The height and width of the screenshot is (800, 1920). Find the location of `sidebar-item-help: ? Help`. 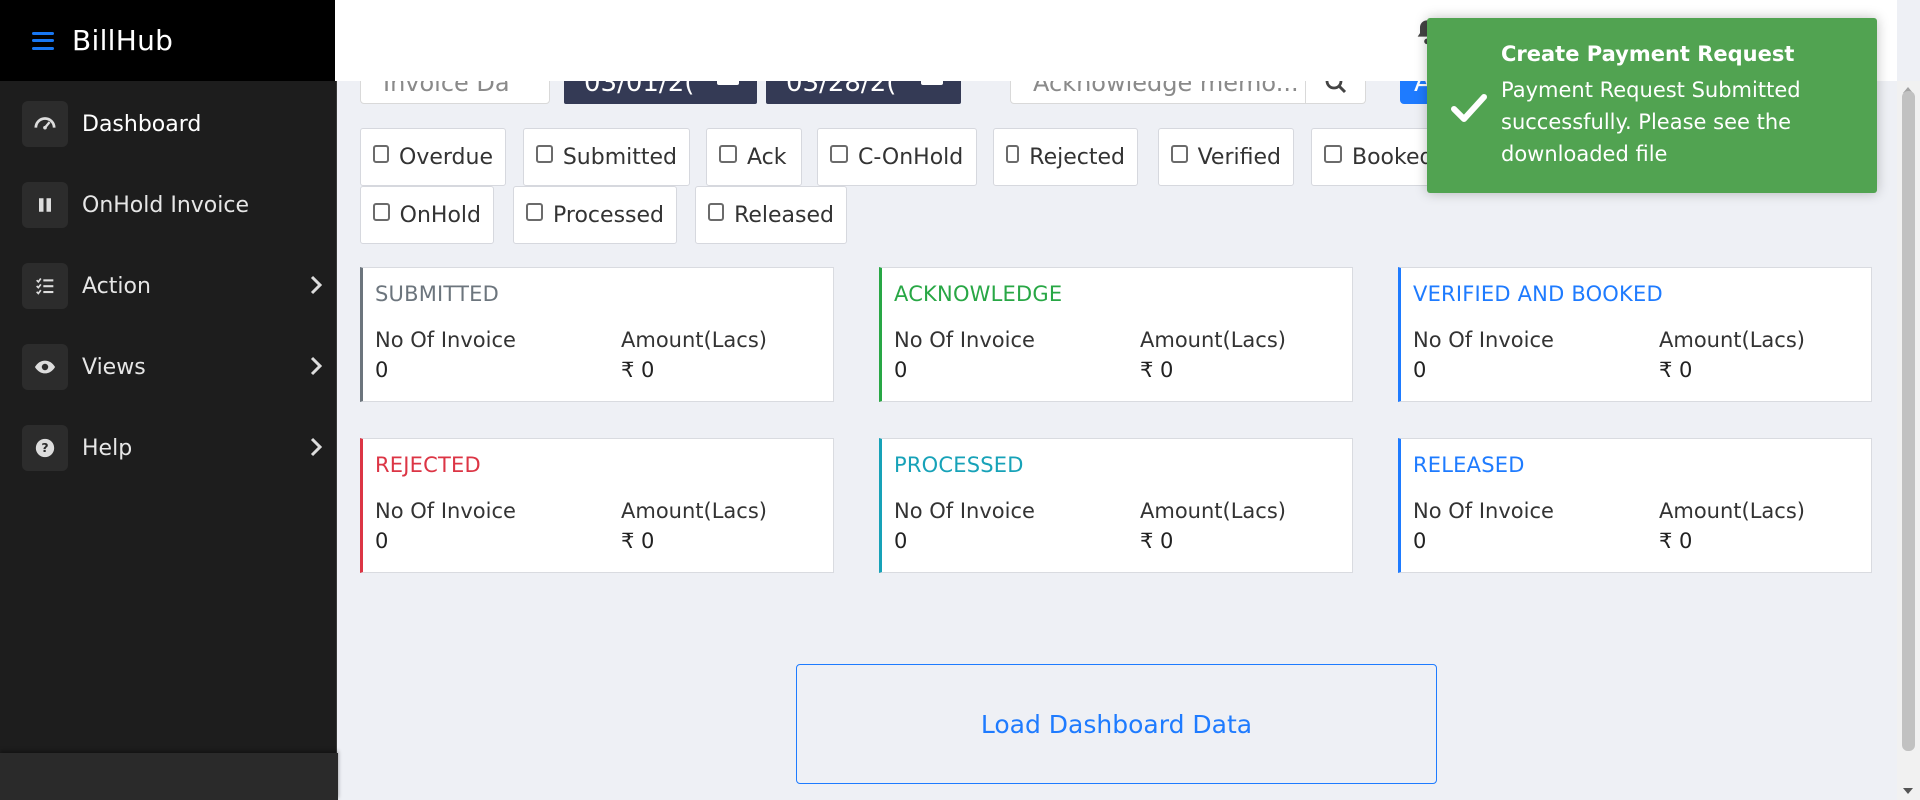

sidebar-item-help: ? Help is located at coordinates (172, 448).